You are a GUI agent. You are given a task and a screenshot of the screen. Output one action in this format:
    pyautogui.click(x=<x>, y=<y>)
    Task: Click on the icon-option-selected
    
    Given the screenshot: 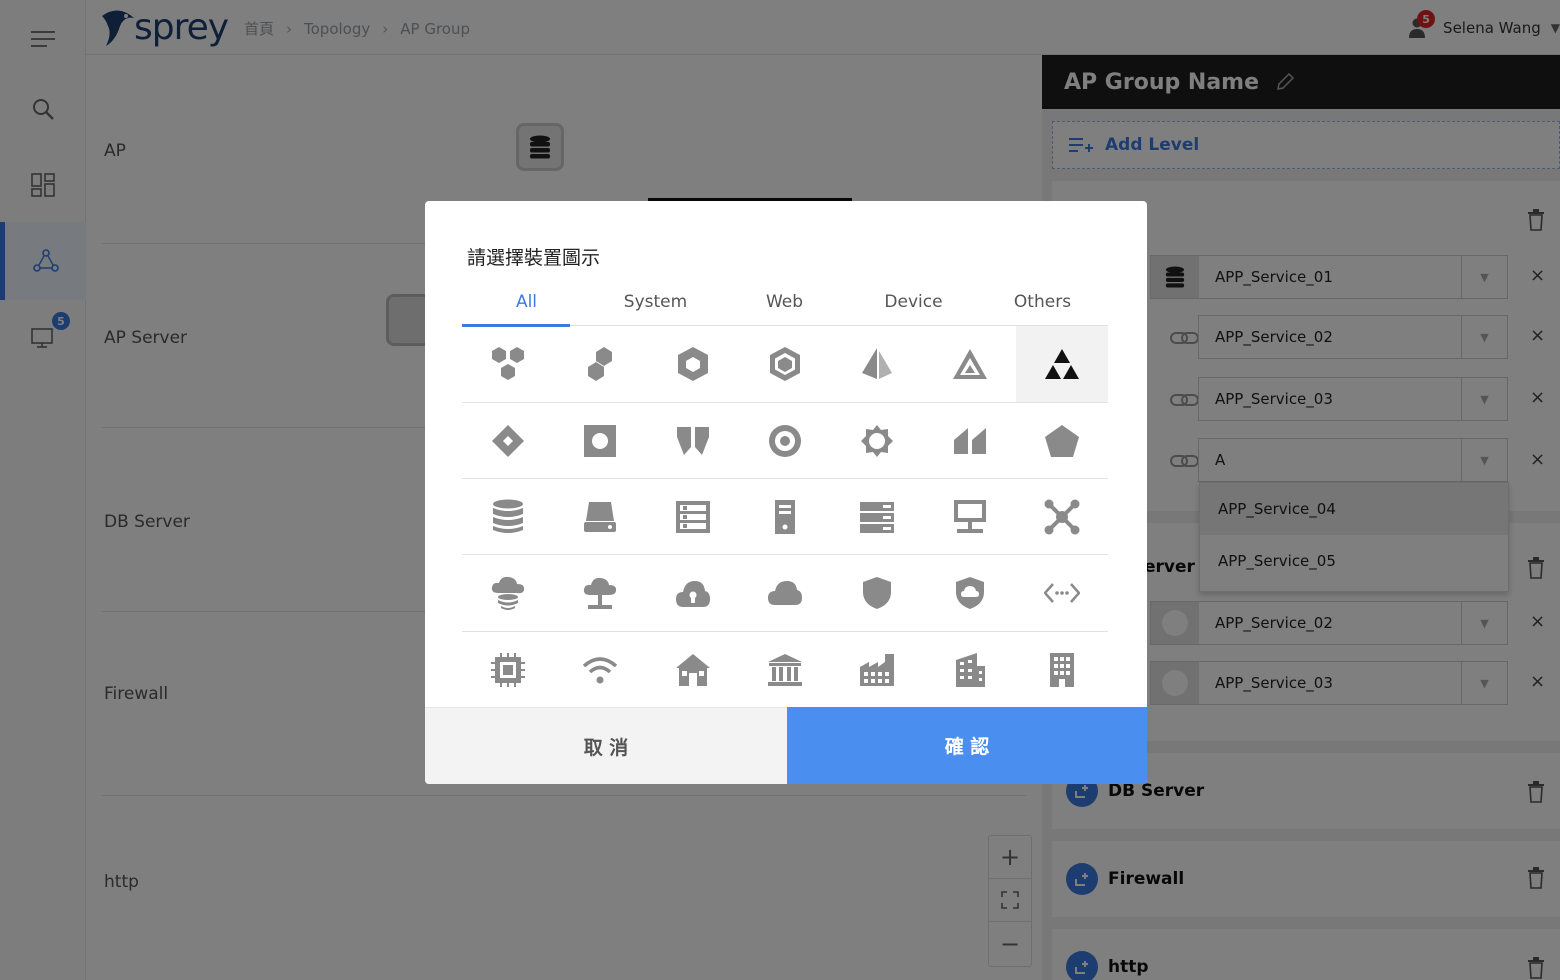 What is the action you would take?
    pyautogui.click(x=1061, y=364)
    